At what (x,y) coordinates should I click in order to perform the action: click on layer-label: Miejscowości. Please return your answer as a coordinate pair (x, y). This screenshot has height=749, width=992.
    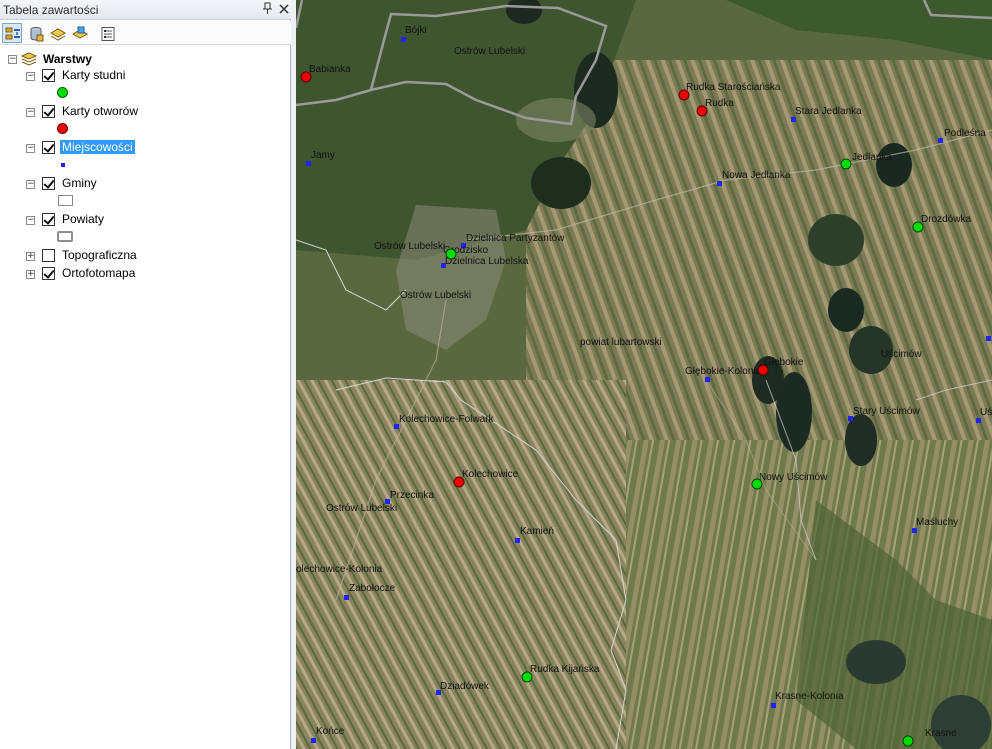
    Looking at the image, I should click on (97, 147).